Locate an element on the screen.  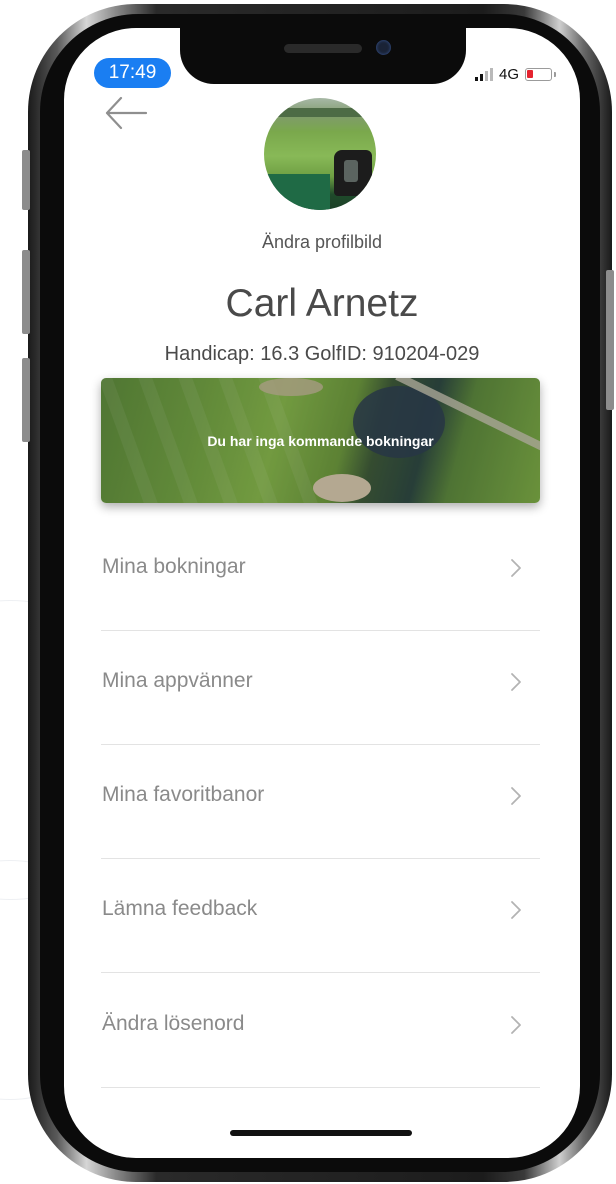
volume-up-button is located at coordinates (26, 292).